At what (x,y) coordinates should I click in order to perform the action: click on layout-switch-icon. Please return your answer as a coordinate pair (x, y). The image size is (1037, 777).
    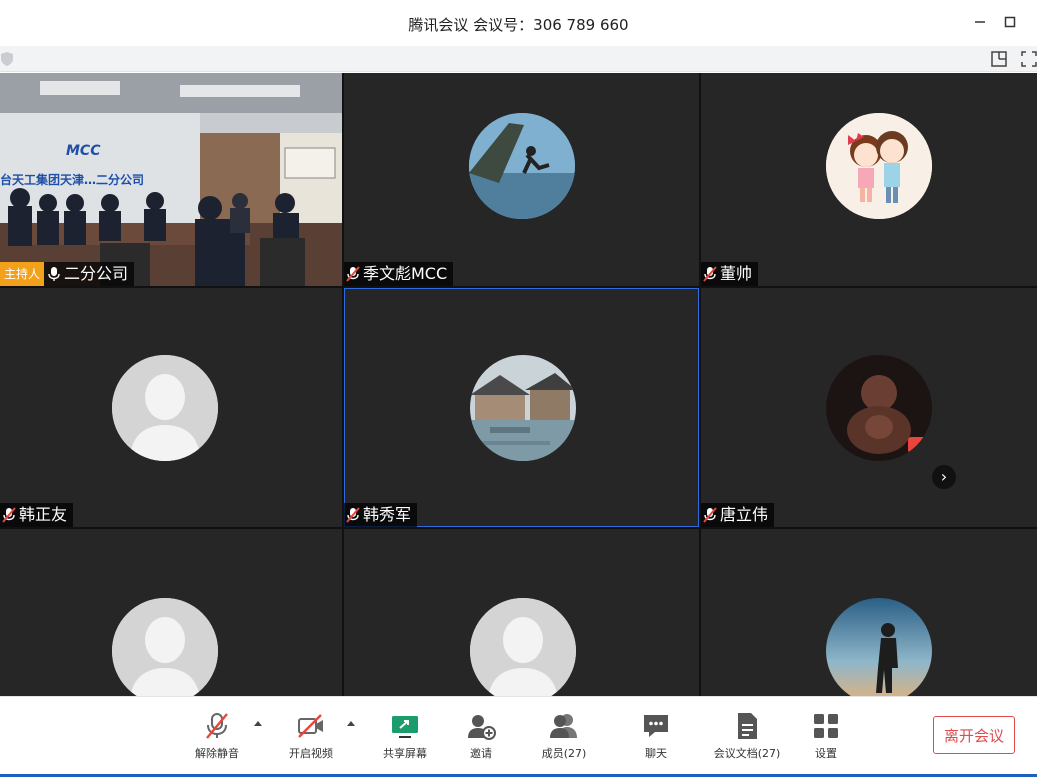
    Looking at the image, I should click on (999, 59).